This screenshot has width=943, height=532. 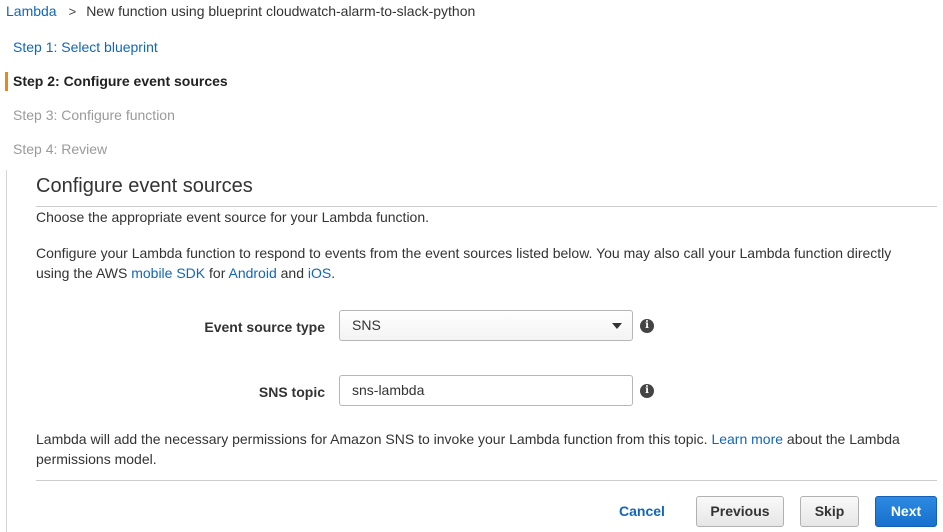 What do you see at coordinates (168, 273) in the screenshot?
I see `mobile-sdk-link: mobile SDK` at bounding box center [168, 273].